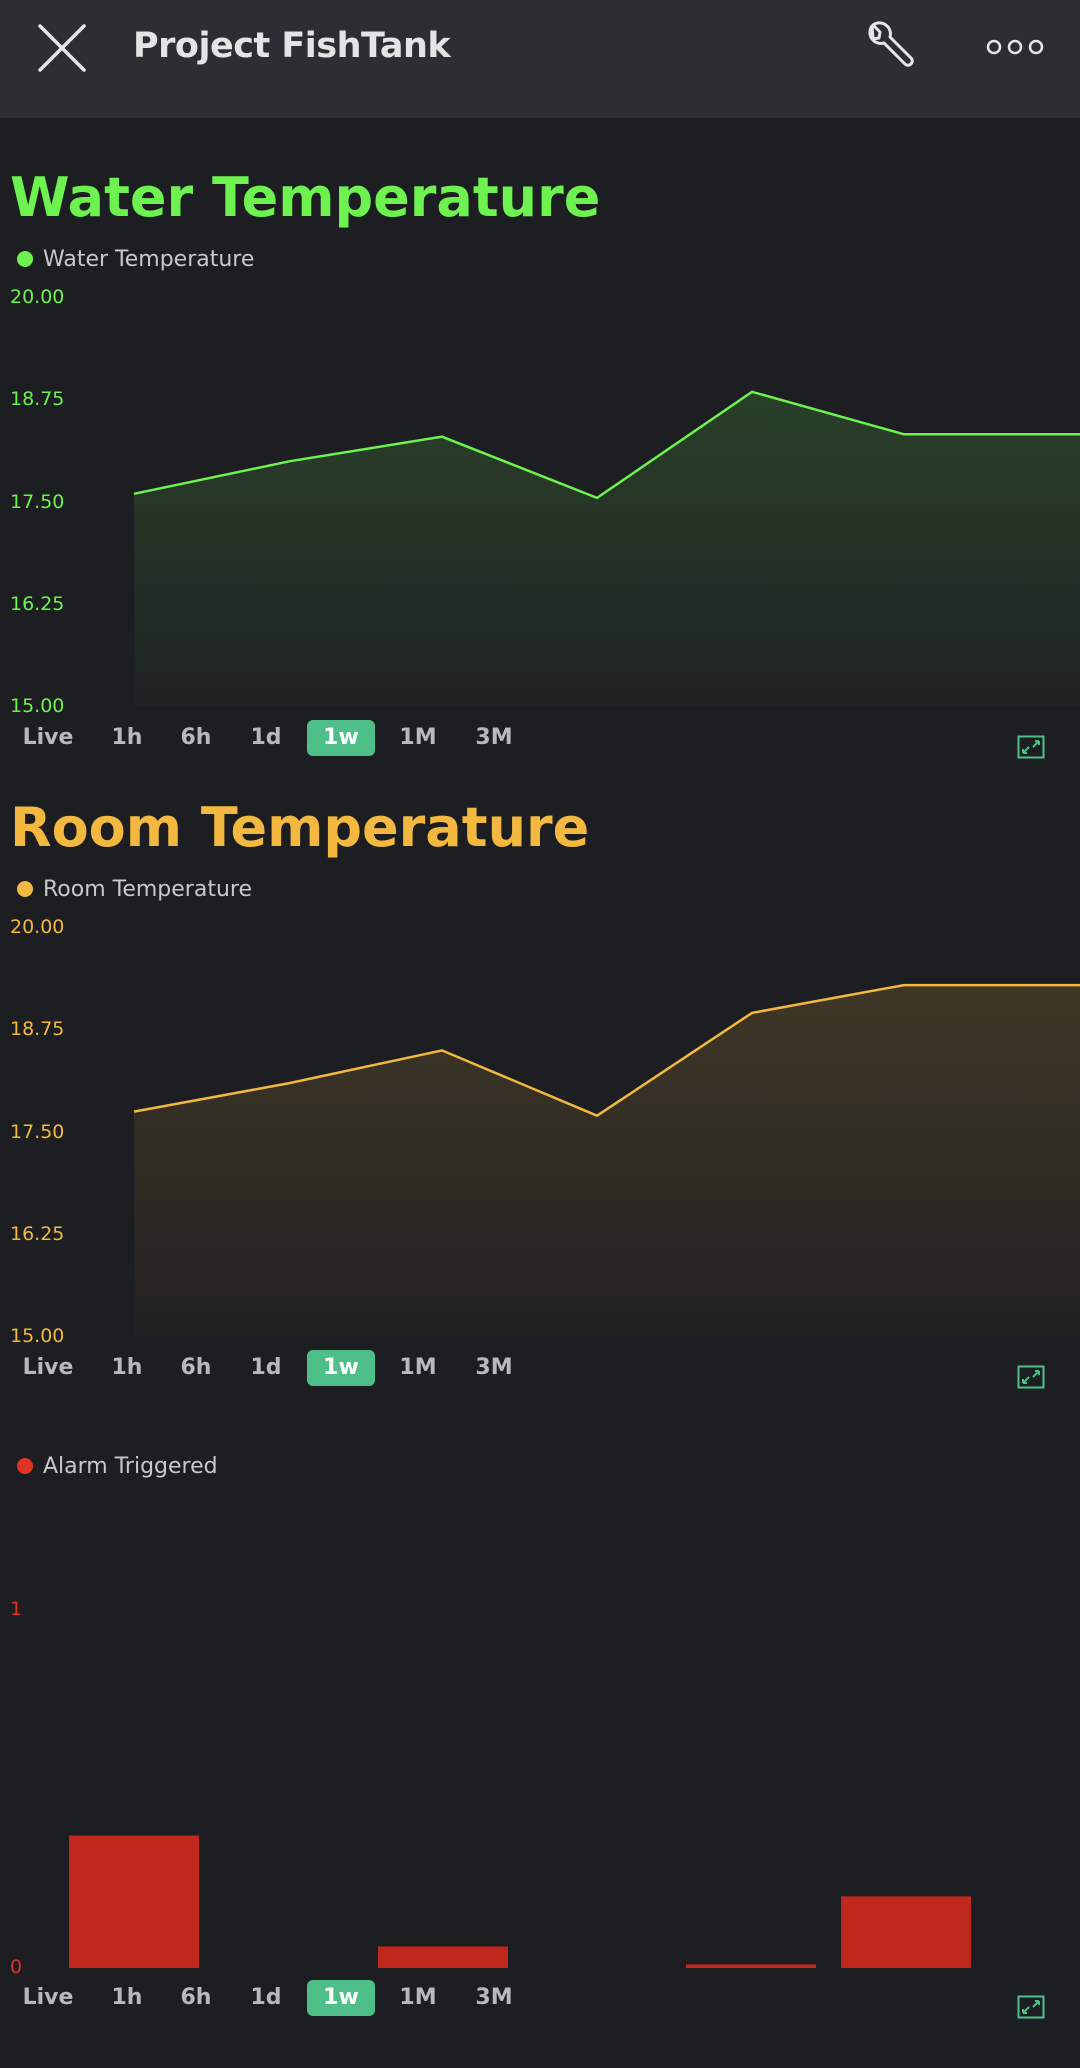 This screenshot has width=1080, height=2068. What do you see at coordinates (540, 59) in the screenshot?
I see `top-bar: Project FishTank` at bounding box center [540, 59].